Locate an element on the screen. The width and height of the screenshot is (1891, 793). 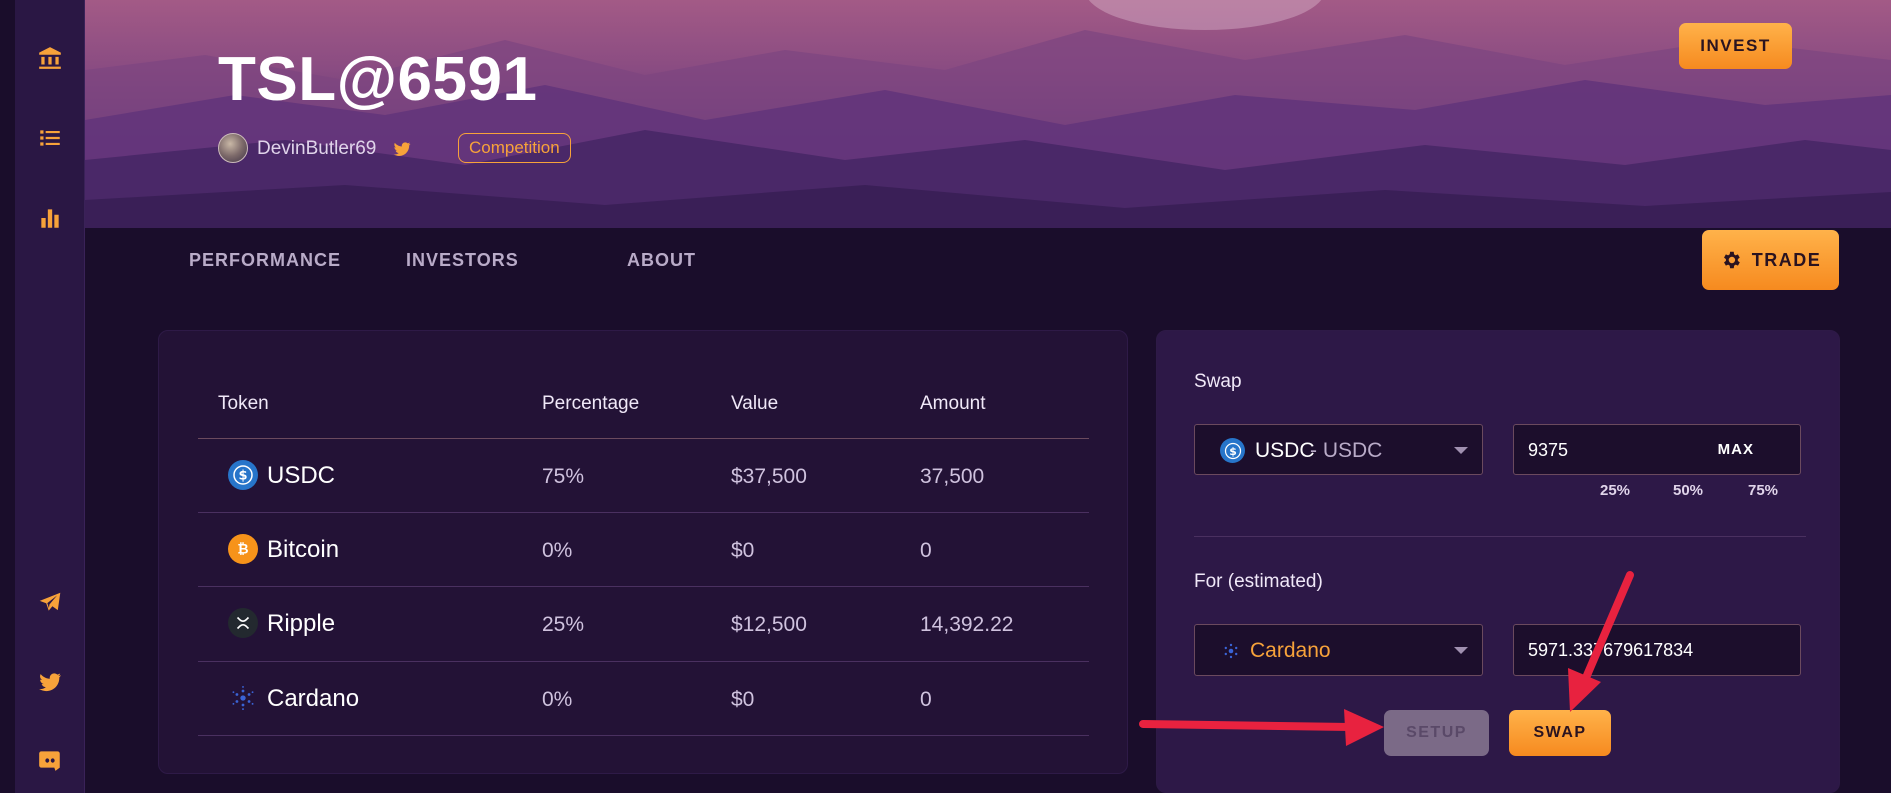
column-header-token: Token is located at coordinates (243, 403).